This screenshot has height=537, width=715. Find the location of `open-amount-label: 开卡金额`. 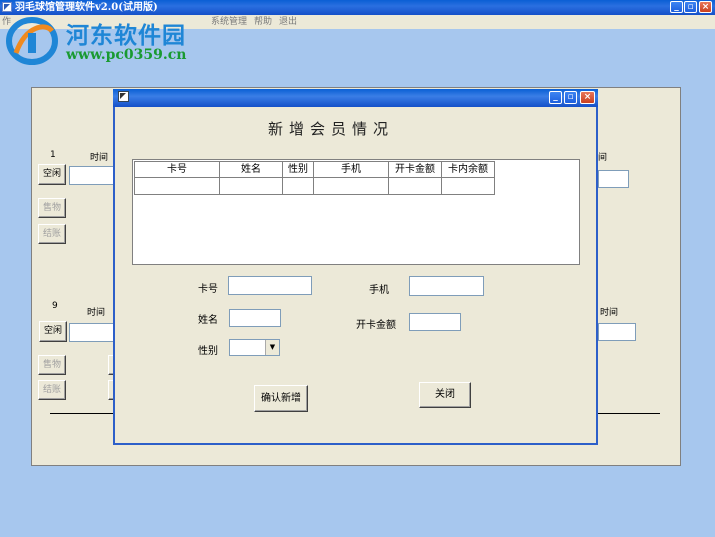

open-amount-label: 开卡金额 is located at coordinates (376, 325).